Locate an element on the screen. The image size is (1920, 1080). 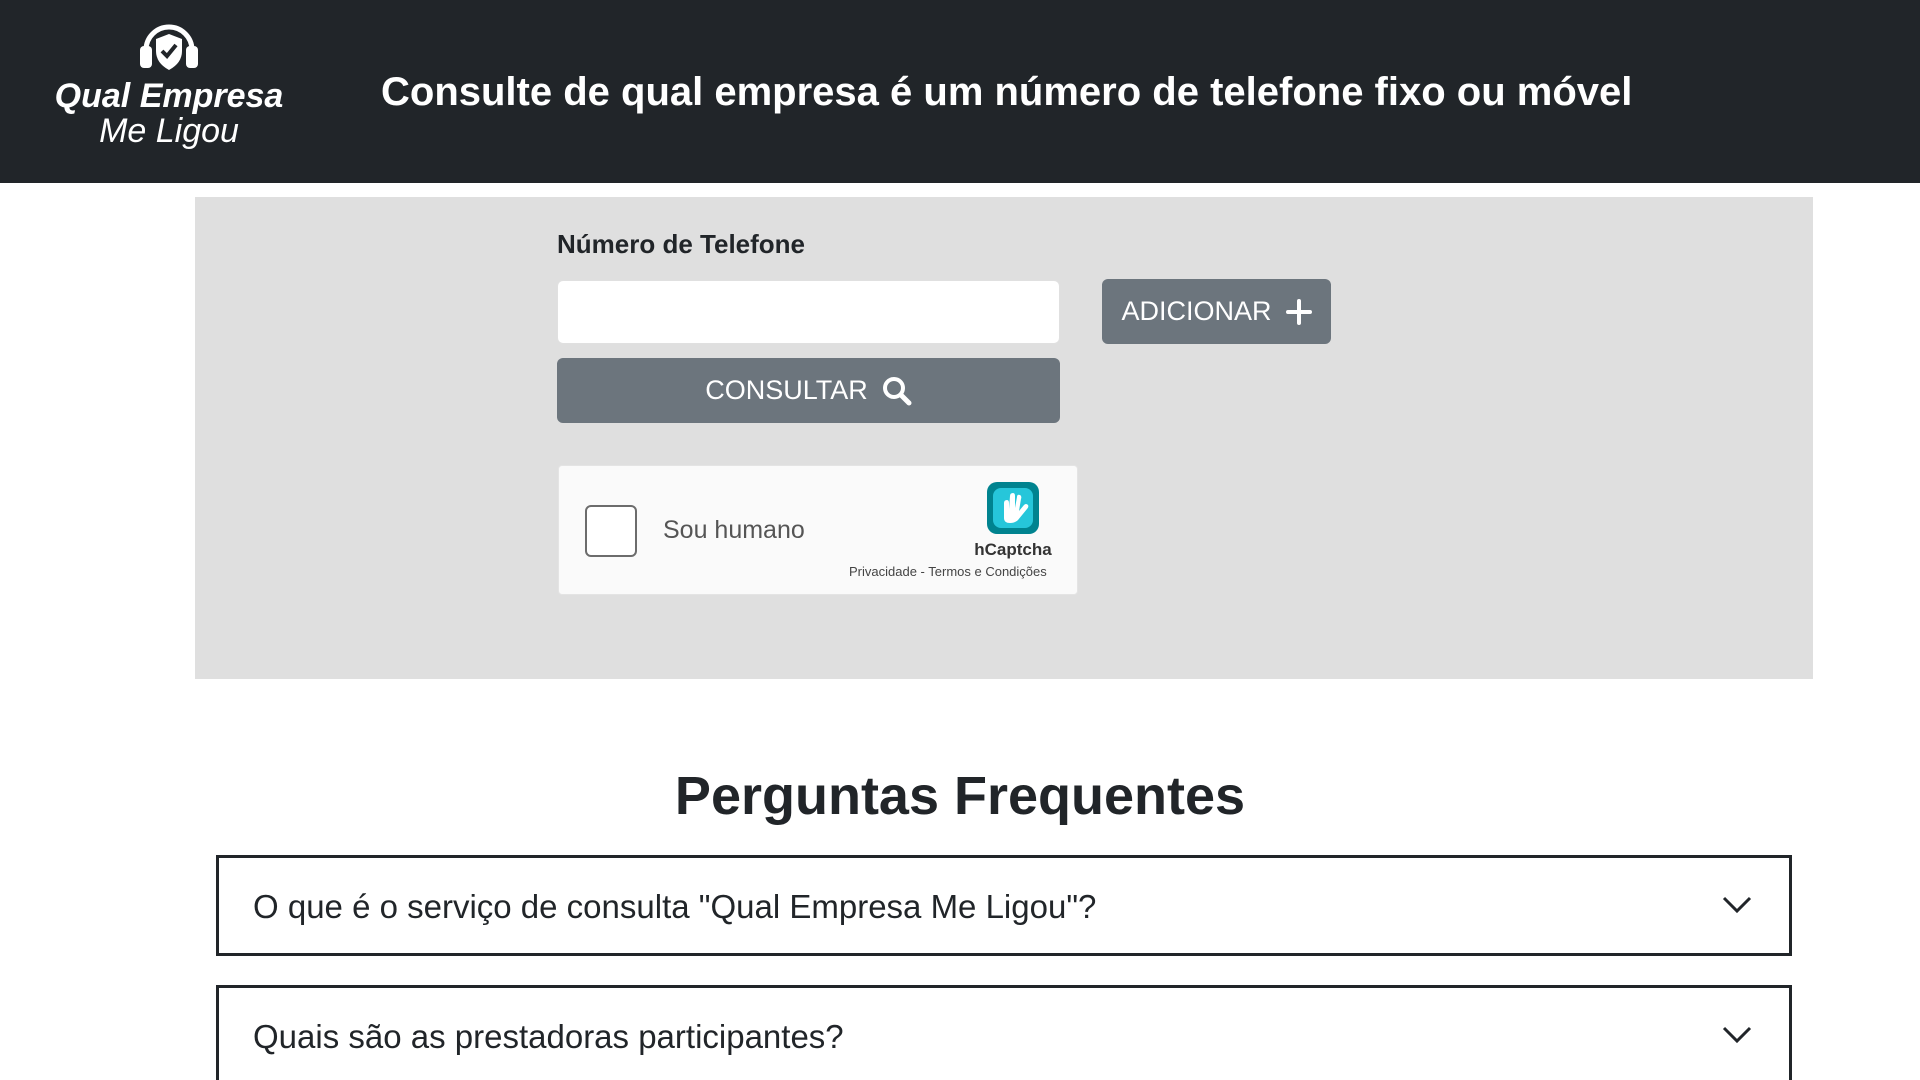
captcha-links: Privacidade - Termos e Condições is located at coordinates (948, 571).